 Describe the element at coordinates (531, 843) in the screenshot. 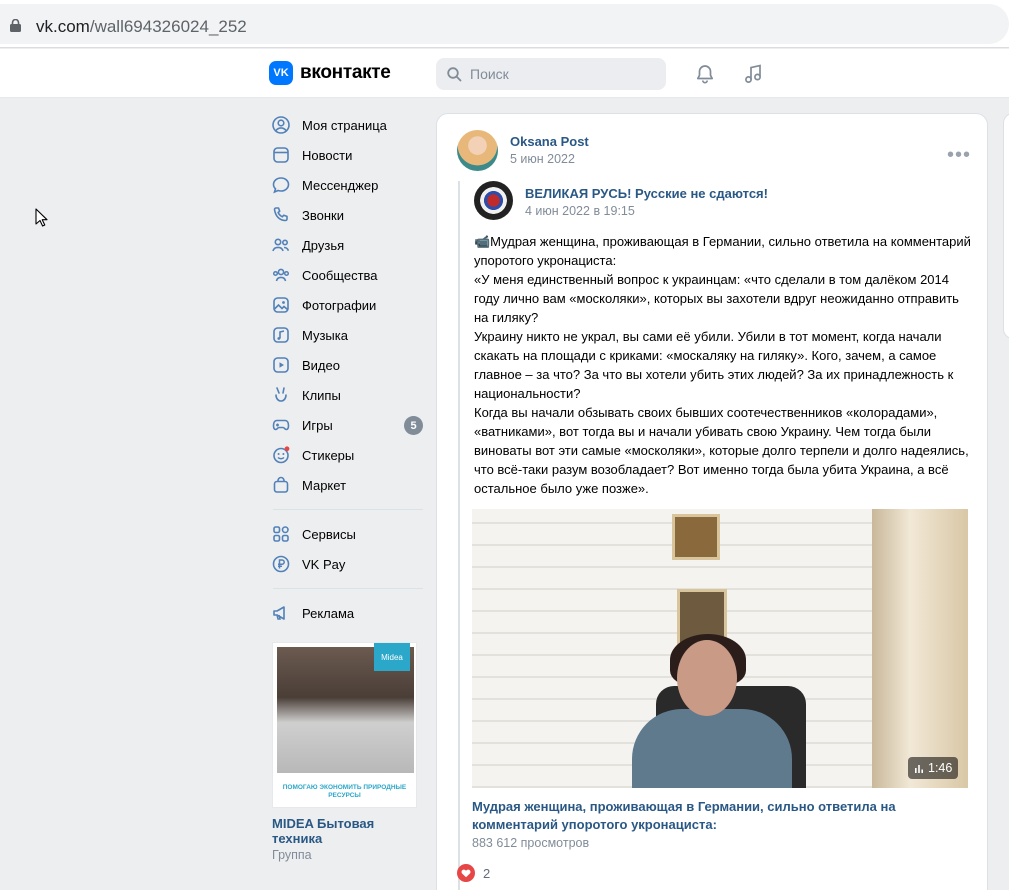

I see `video-views: 883 612 просмотров` at that location.